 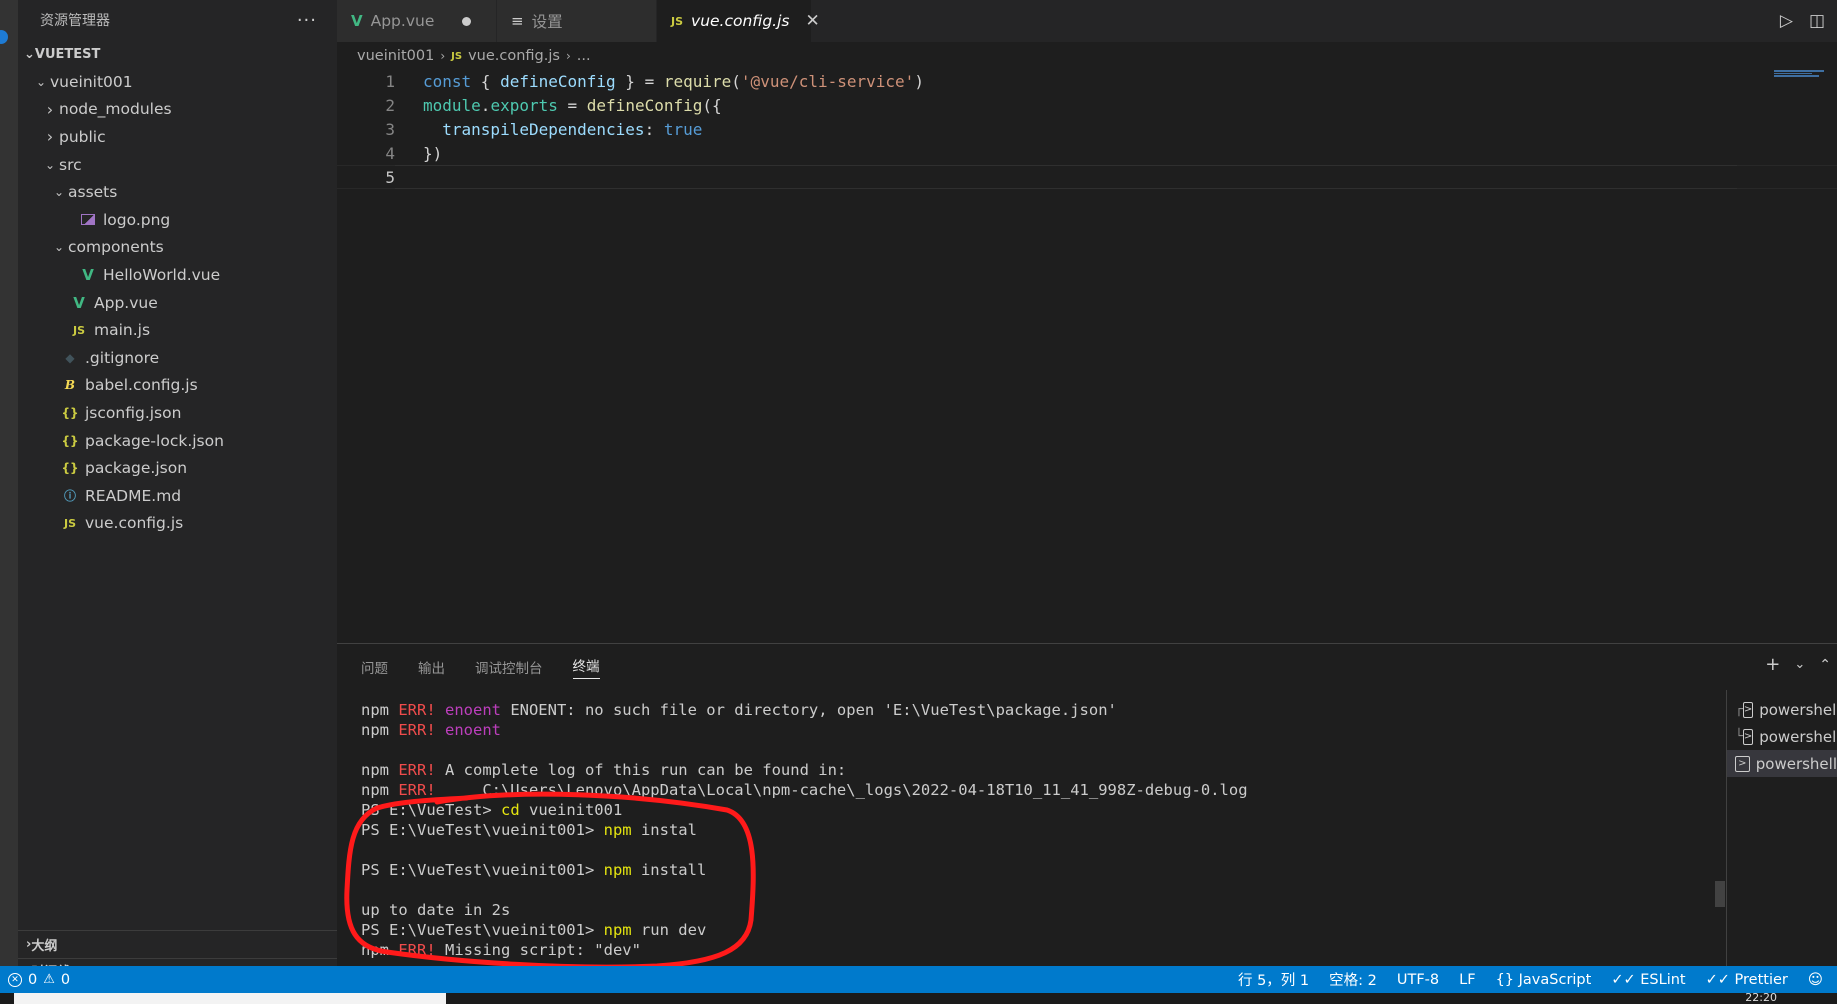 I want to click on code-text, so click(x=1066, y=177).